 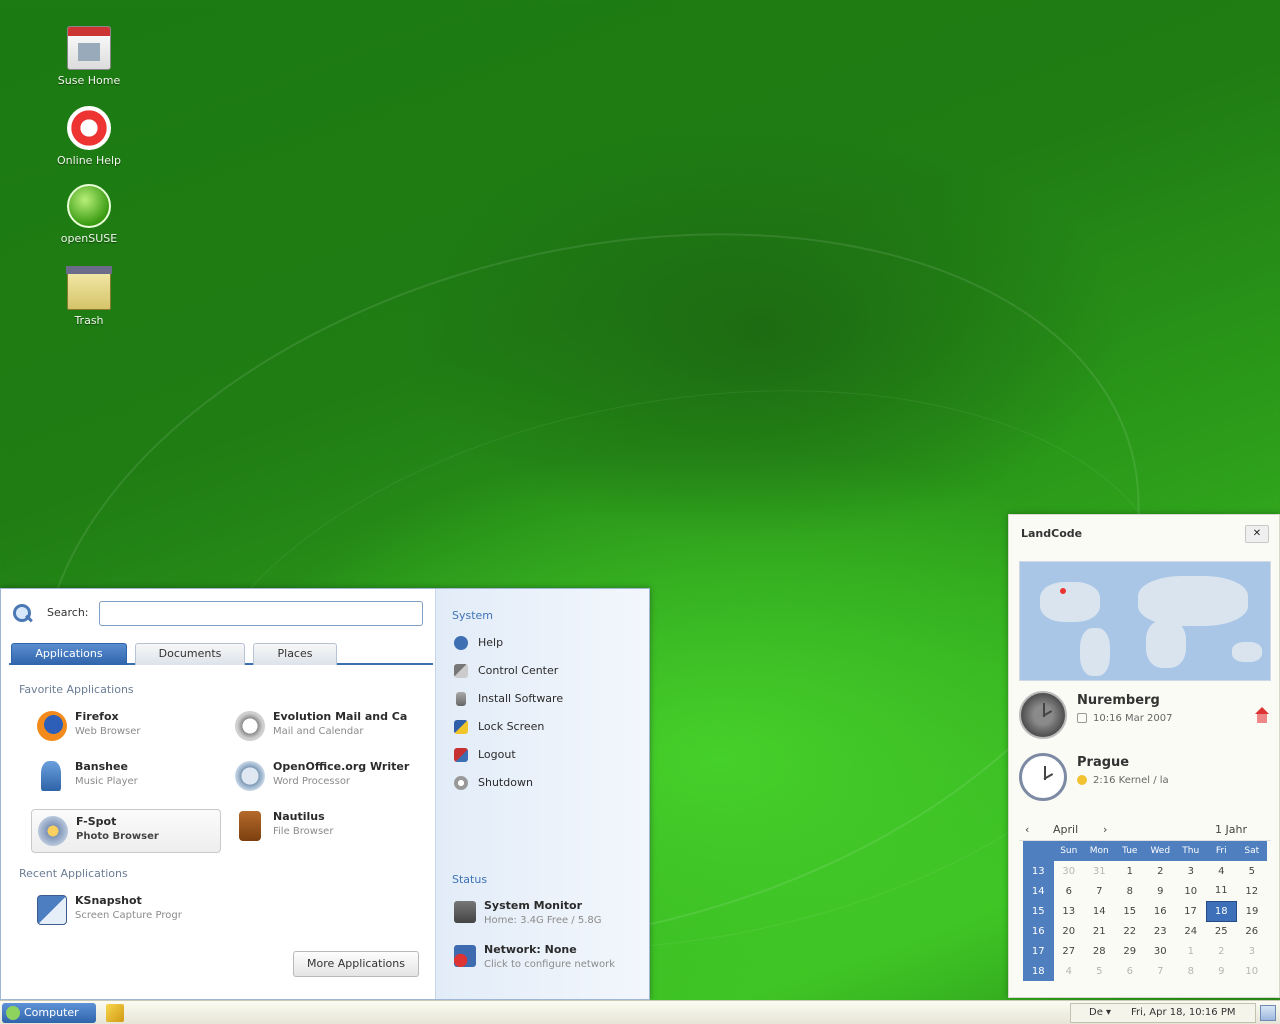 What do you see at coordinates (1069, 911) in the screenshot?
I see `calendar-day: 13` at bounding box center [1069, 911].